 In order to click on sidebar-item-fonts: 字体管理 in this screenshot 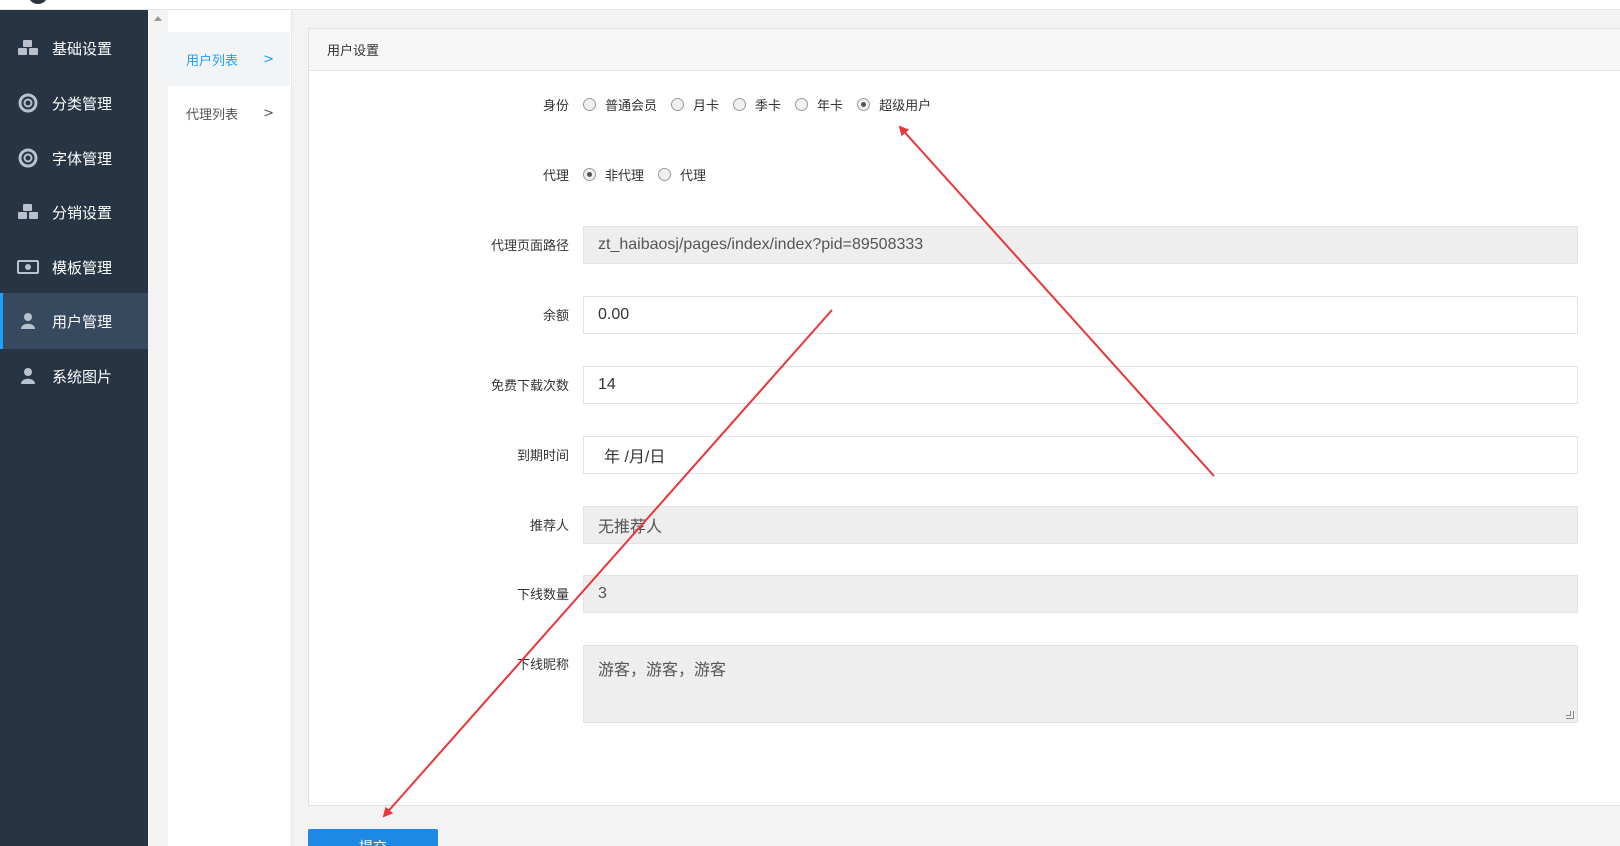, I will do `click(74, 158)`.